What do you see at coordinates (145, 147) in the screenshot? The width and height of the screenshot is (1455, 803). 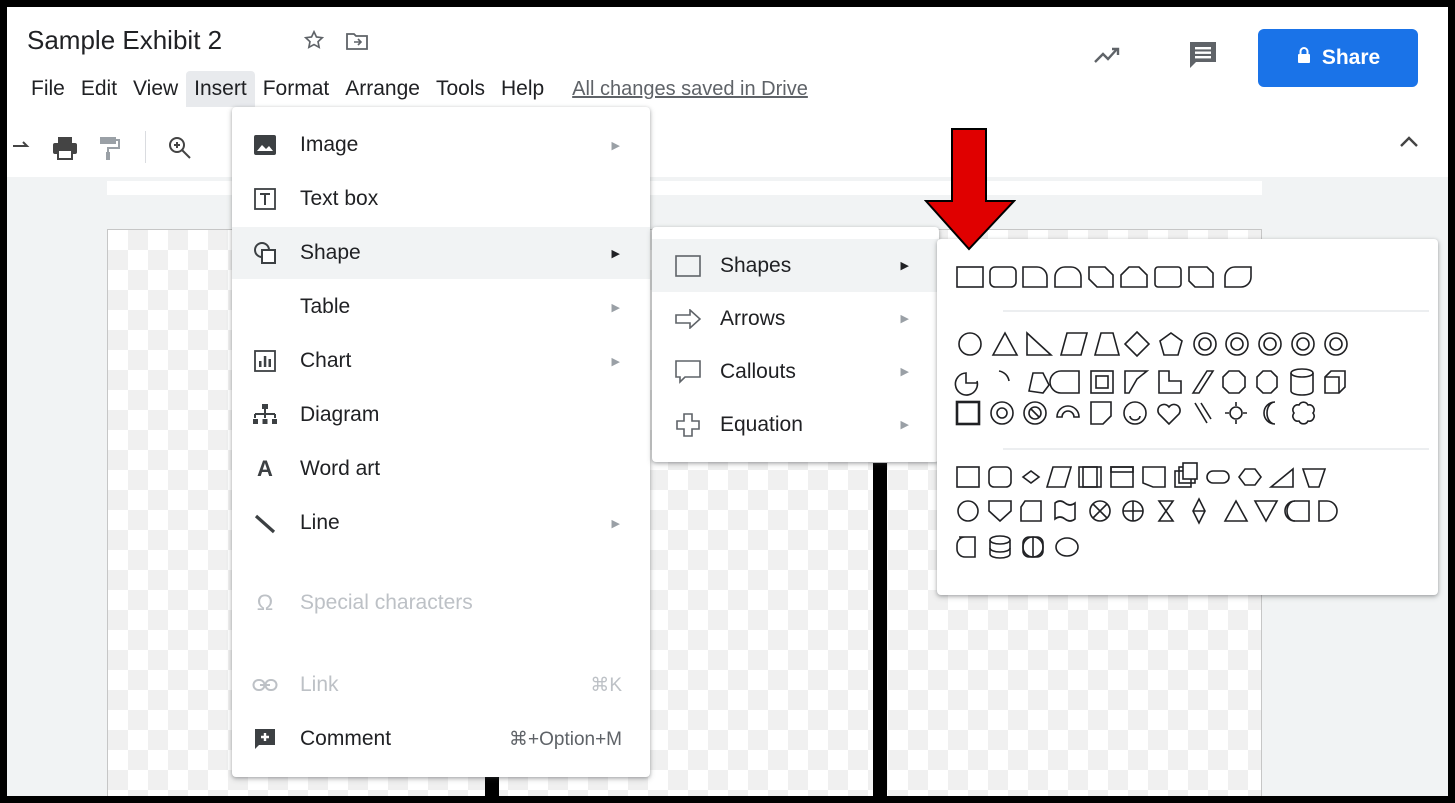 I see `toolbar-divider` at bounding box center [145, 147].